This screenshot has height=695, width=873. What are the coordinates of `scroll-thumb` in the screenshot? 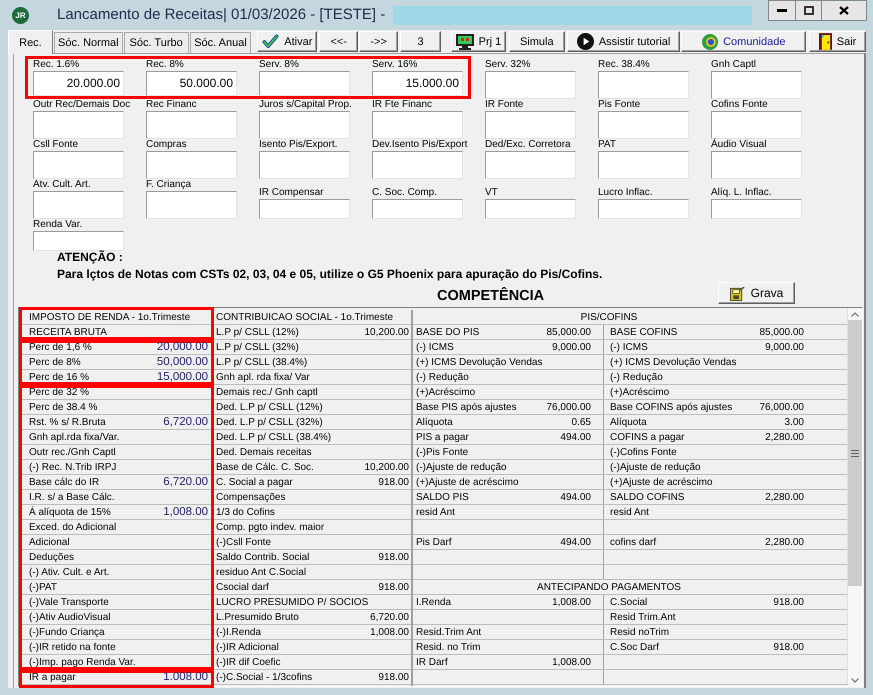 It's located at (855, 453).